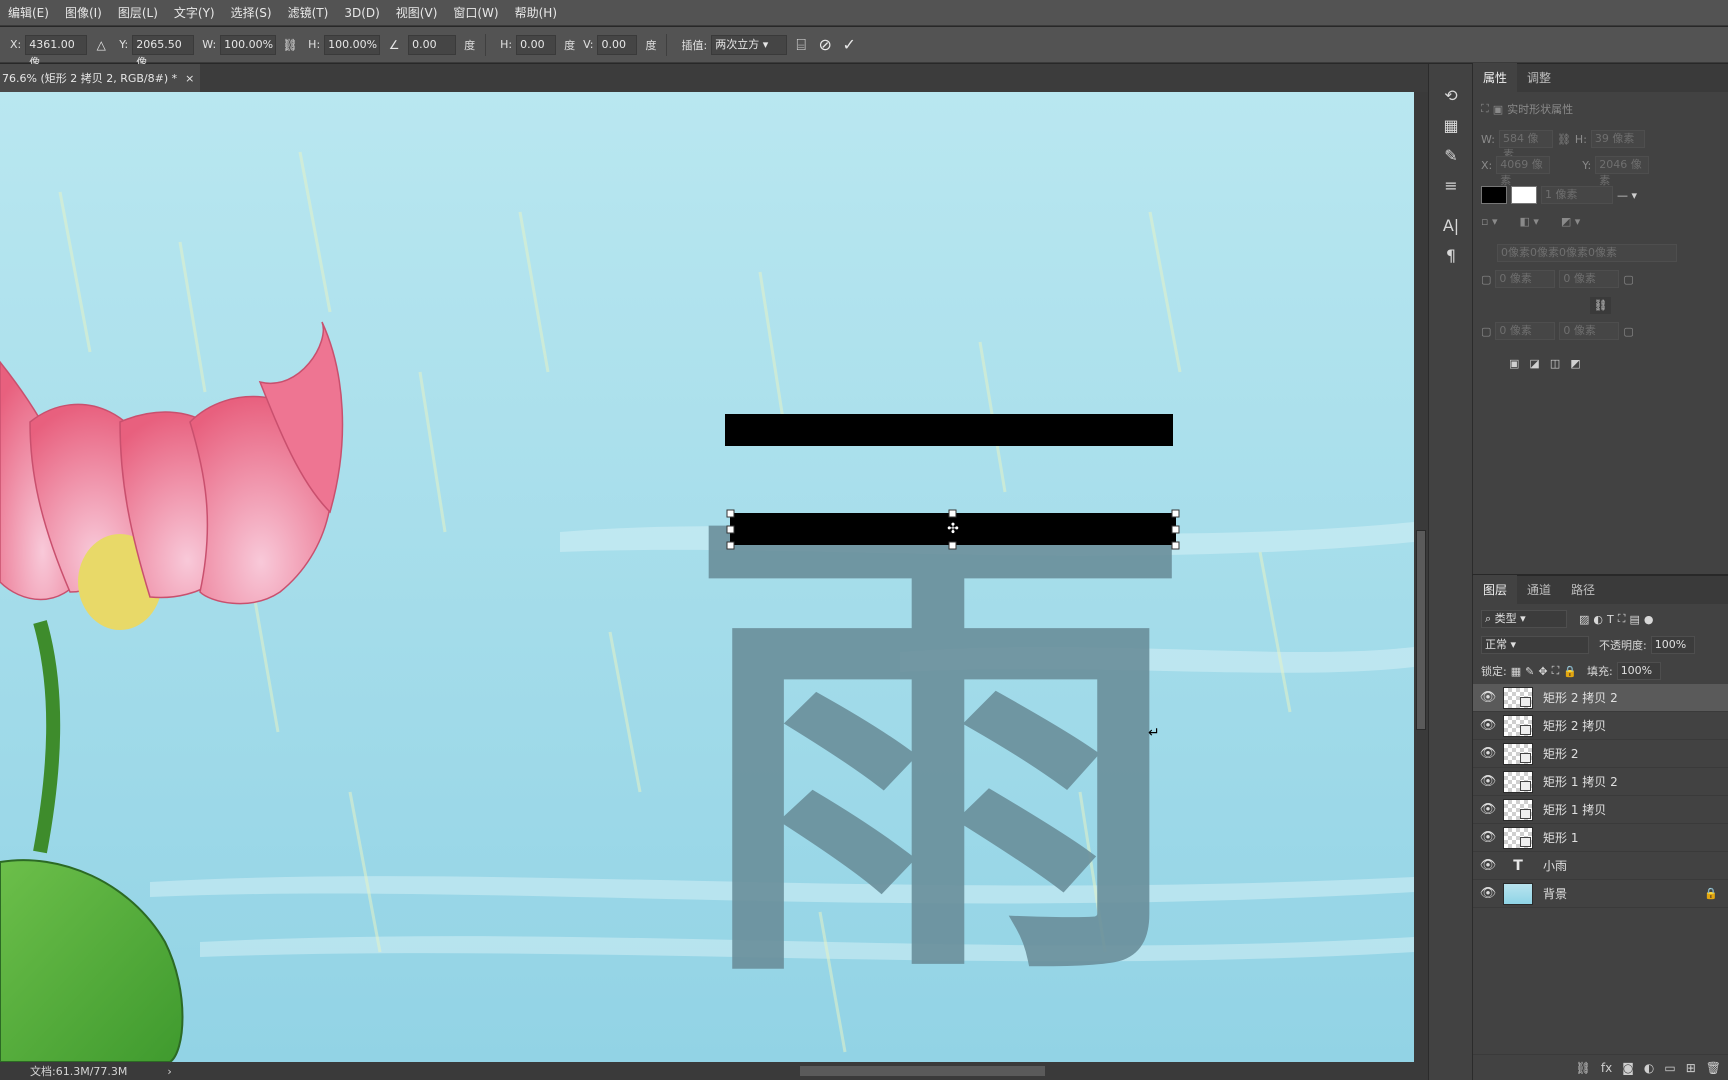 Image resolution: width=1728 pixels, height=1080 pixels. I want to click on filter-adjust-icon: ◐, so click(1598, 619).